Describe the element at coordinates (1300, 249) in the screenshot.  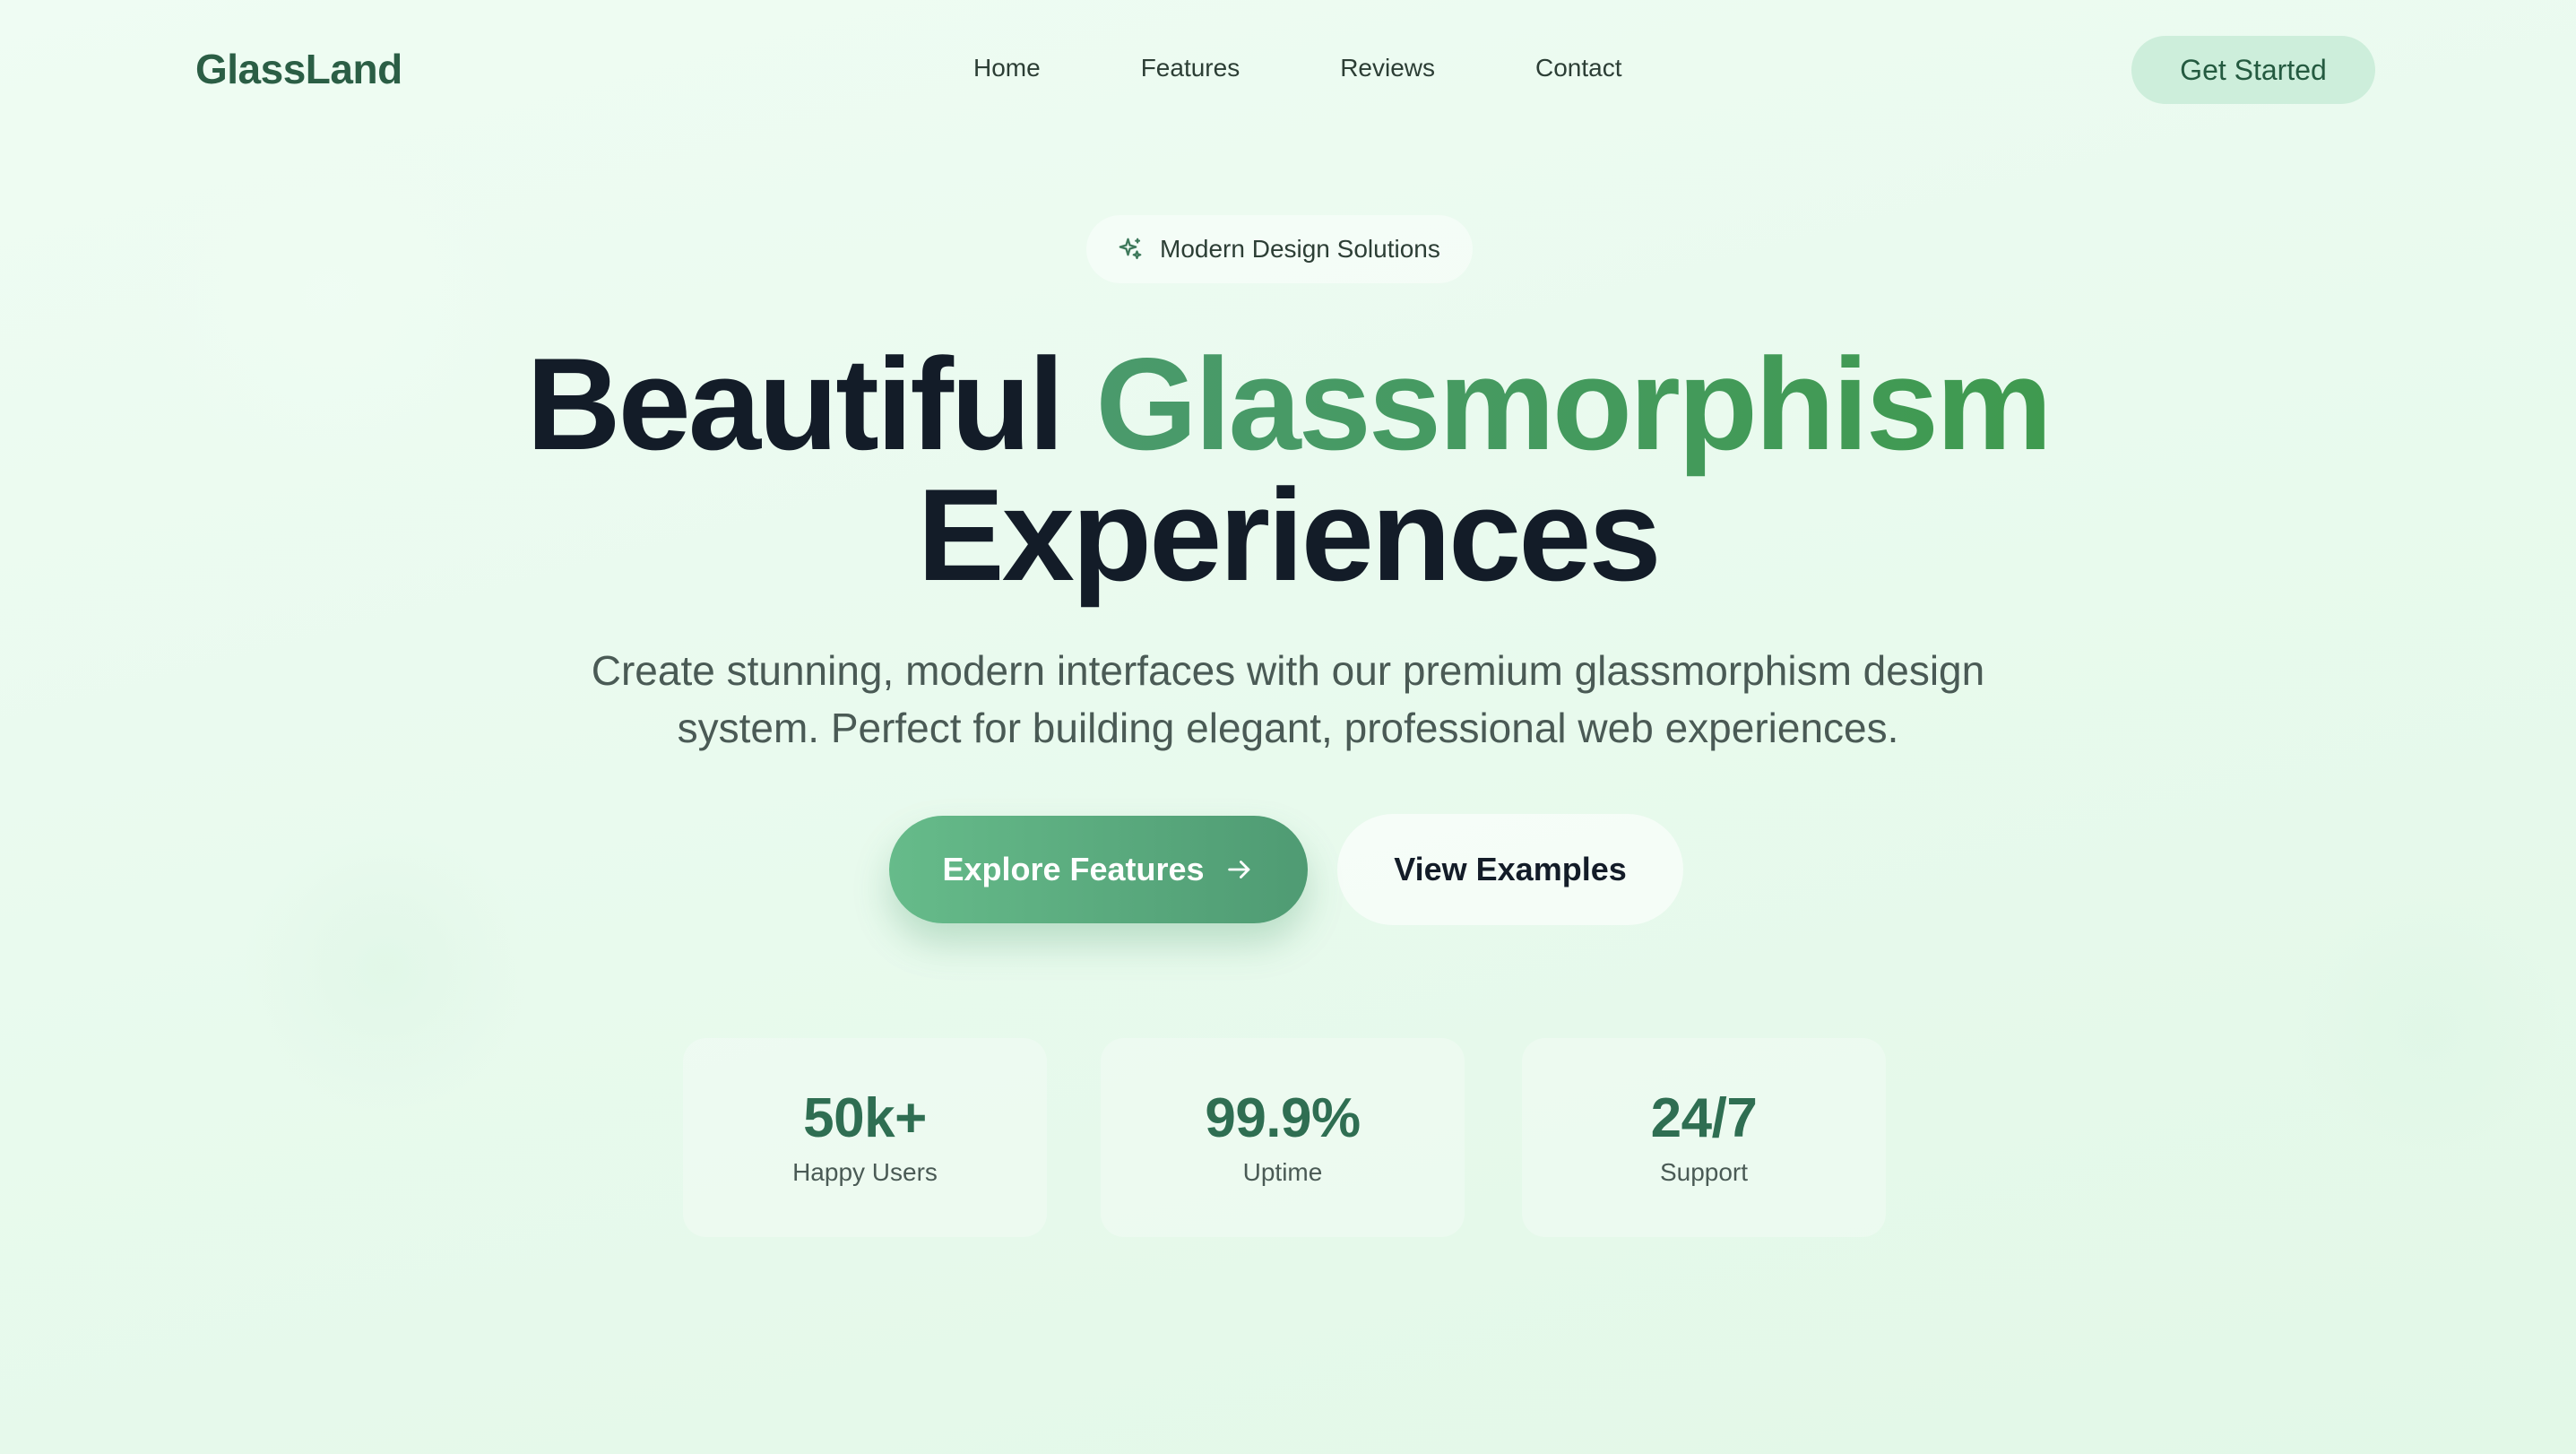
I see `badge-text: Modern Design Solutions` at that location.